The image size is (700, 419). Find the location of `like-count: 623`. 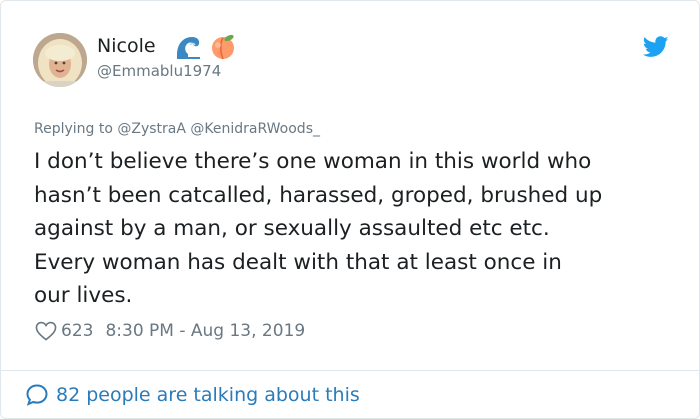

like-count: 623 is located at coordinates (77, 331).